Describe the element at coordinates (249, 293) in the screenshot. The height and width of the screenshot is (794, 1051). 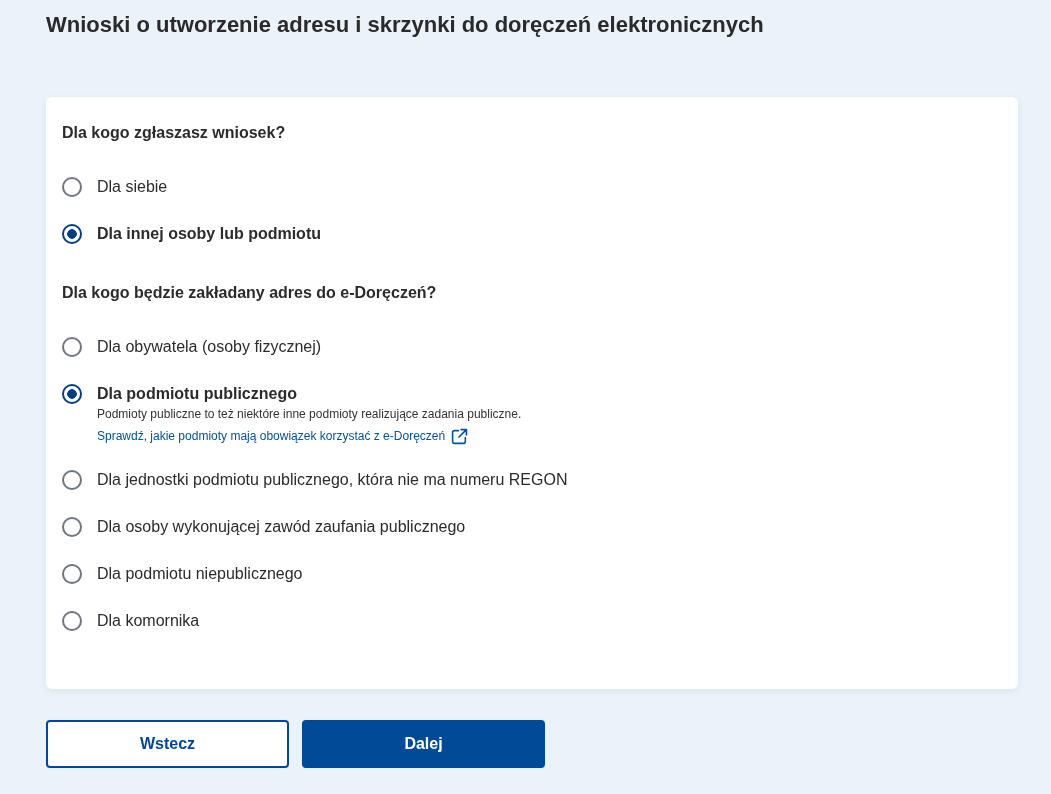
I see `question-label: Dla kogo będzie zakładany adres do e-Doręczeń?` at that location.